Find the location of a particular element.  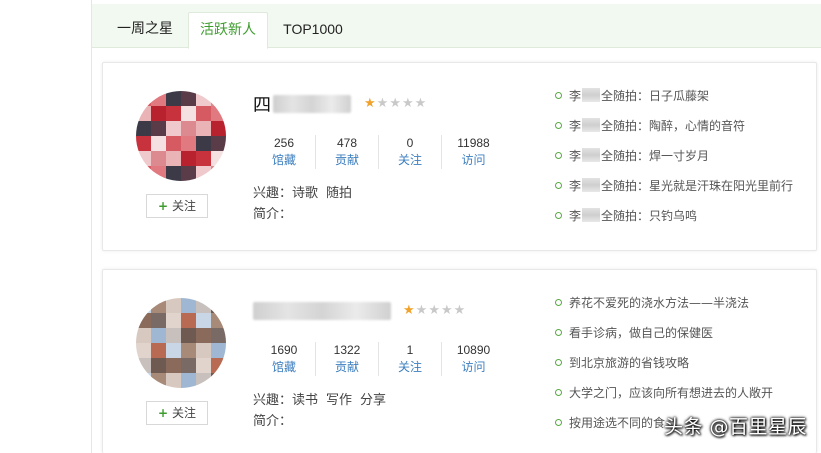

interest-tag: 随拍 is located at coordinates (339, 193).